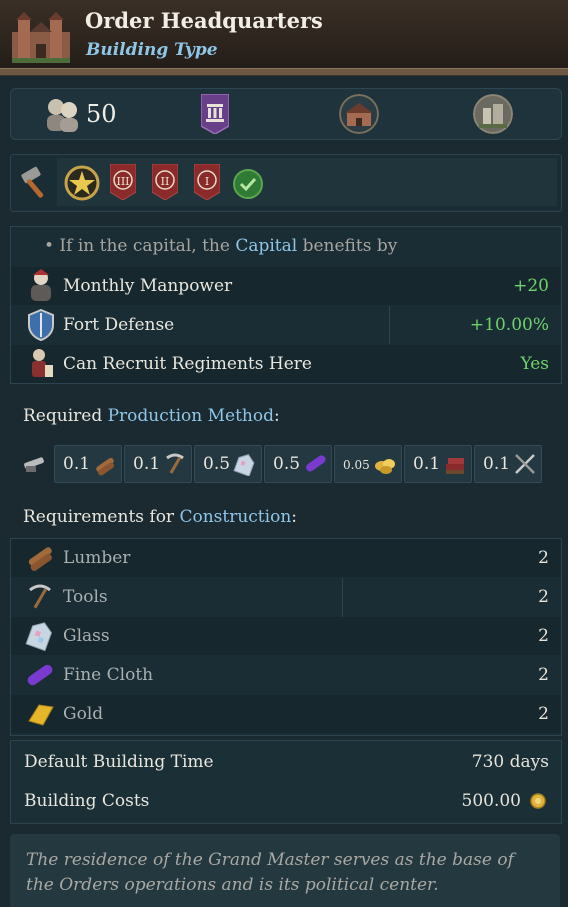 The image size is (568, 907). What do you see at coordinates (148, 286) in the screenshot?
I see `manpower-label: Monthly Manpower` at bounding box center [148, 286].